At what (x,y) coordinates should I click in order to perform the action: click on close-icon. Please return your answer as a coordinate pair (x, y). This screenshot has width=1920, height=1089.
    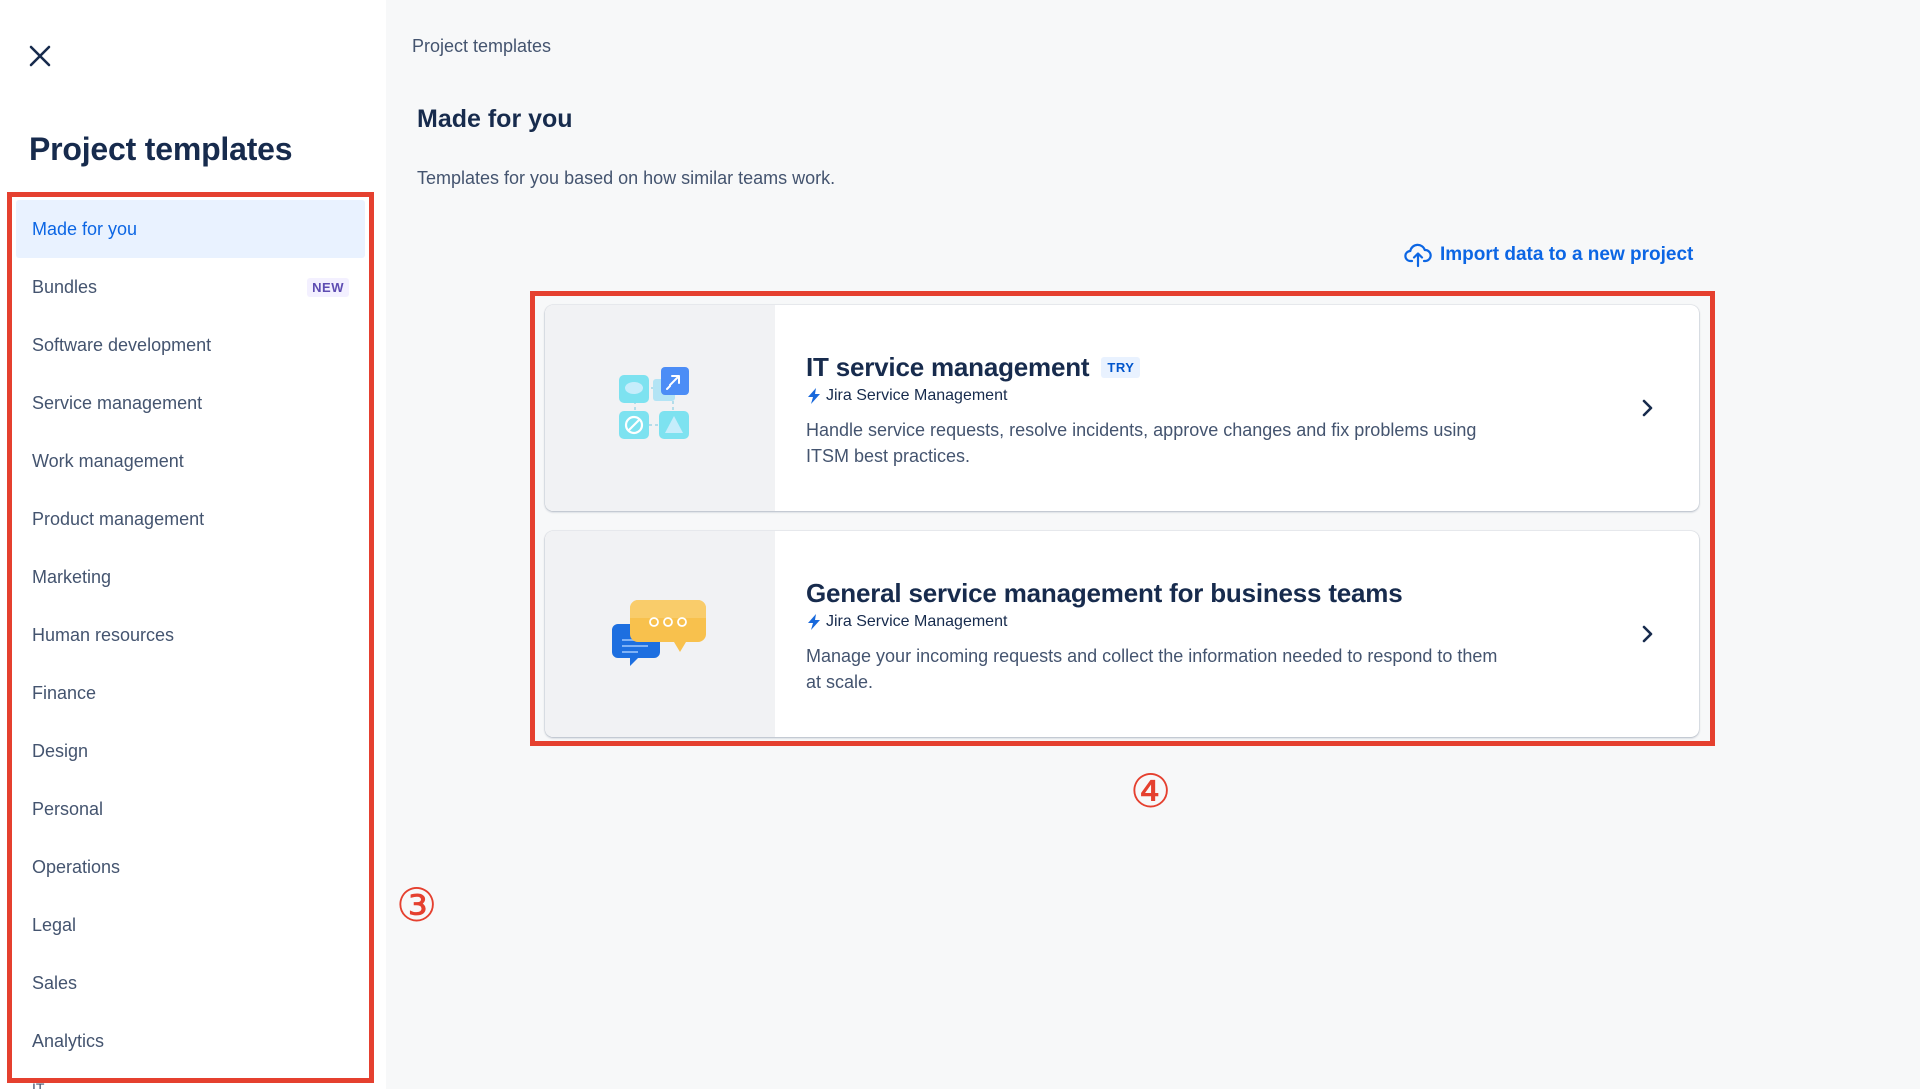
    Looking at the image, I should click on (40, 56).